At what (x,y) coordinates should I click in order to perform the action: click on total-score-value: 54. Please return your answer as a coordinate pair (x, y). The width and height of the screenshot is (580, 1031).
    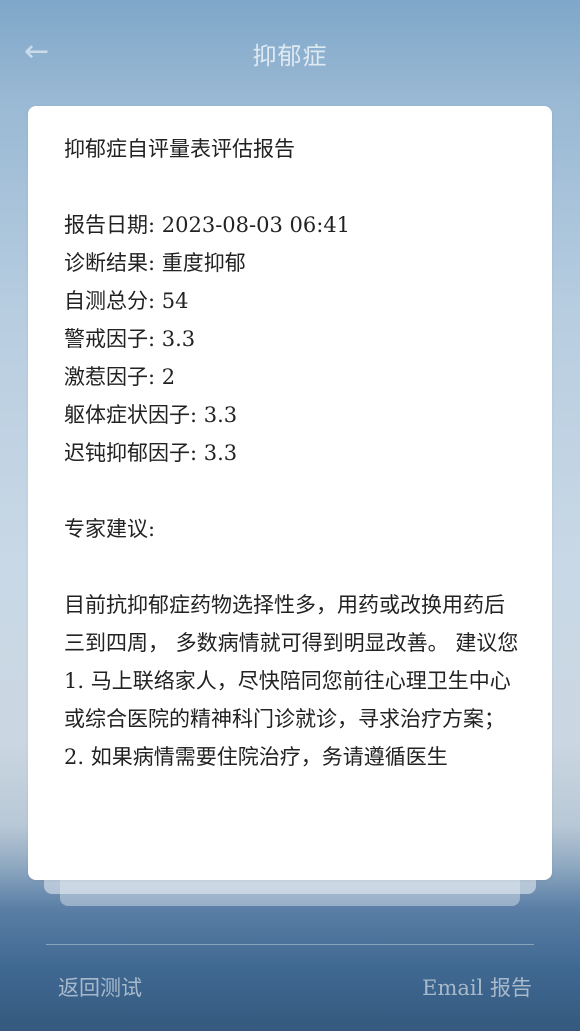
    Looking at the image, I should click on (175, 301).